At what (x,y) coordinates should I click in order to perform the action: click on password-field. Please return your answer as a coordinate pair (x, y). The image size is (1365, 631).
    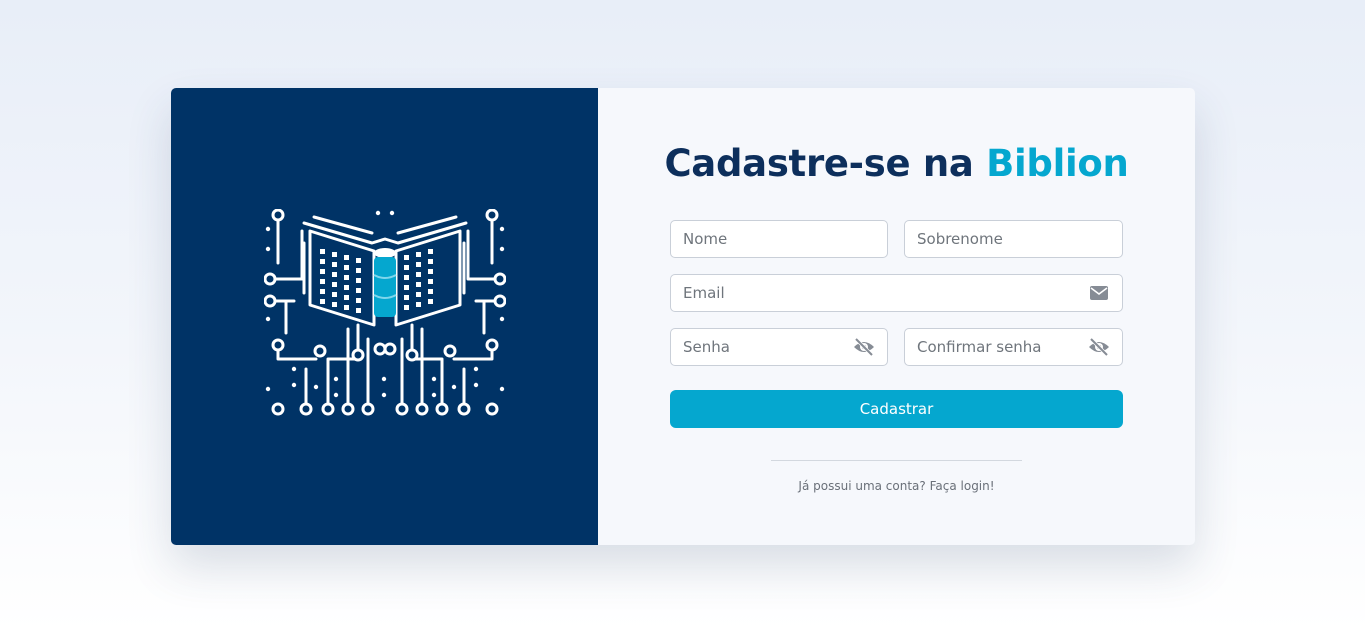
    Looking at the image, I should click on (779, 347).